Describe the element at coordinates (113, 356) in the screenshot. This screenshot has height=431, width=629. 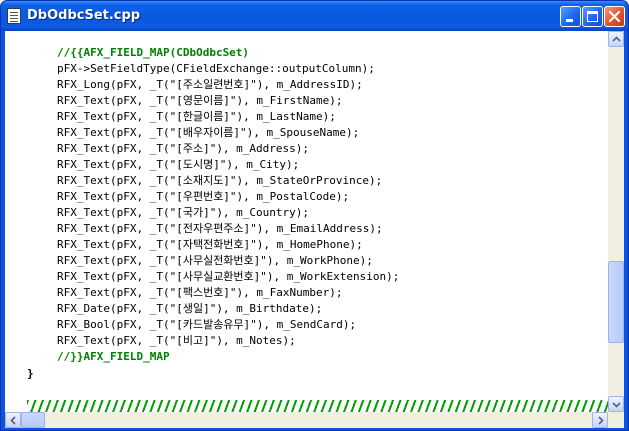
I see `code-line: //}}AFX_FIELD_MAP` at that location.